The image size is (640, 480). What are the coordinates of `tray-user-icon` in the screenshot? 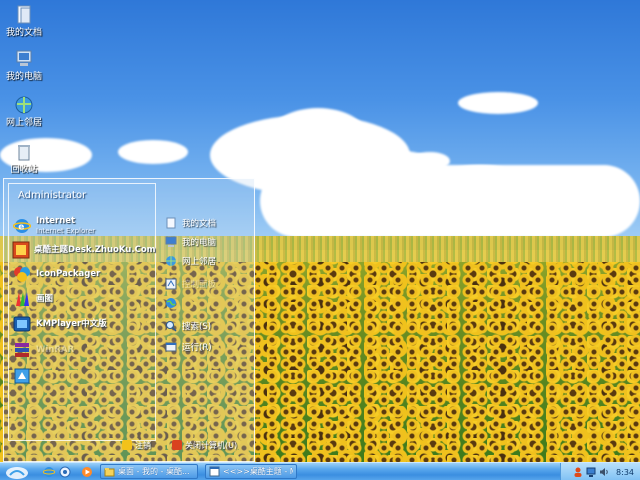 It's located at (578, 472).